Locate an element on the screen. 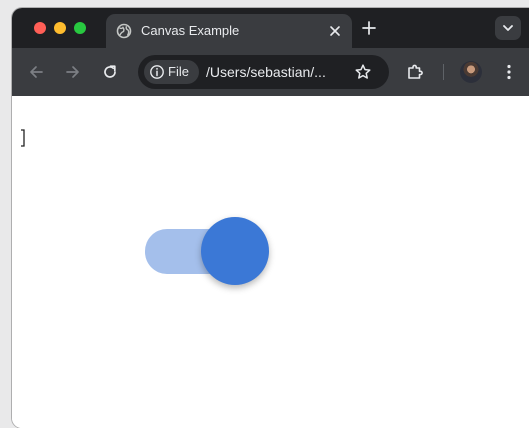 This screenshot has height=428, width=529. globe-icon is located at coordinates (124, 31).